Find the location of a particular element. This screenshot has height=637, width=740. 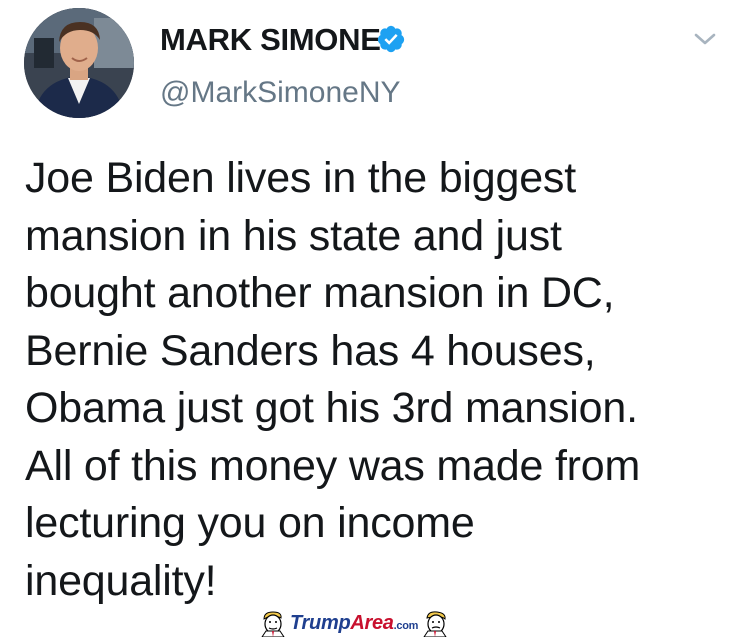

verified-badge-icon is located at coordinates (391, 39).